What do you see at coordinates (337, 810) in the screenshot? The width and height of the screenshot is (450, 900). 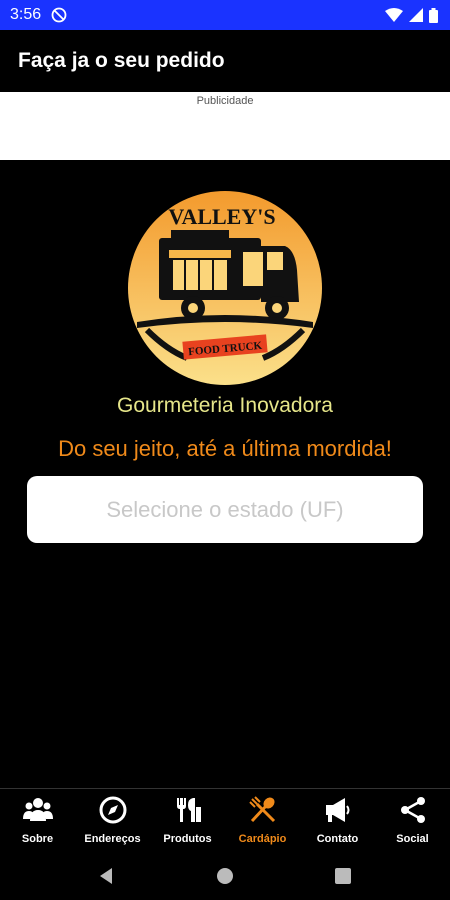 I see `megaphone-icon` at bounding box center [337, 810].